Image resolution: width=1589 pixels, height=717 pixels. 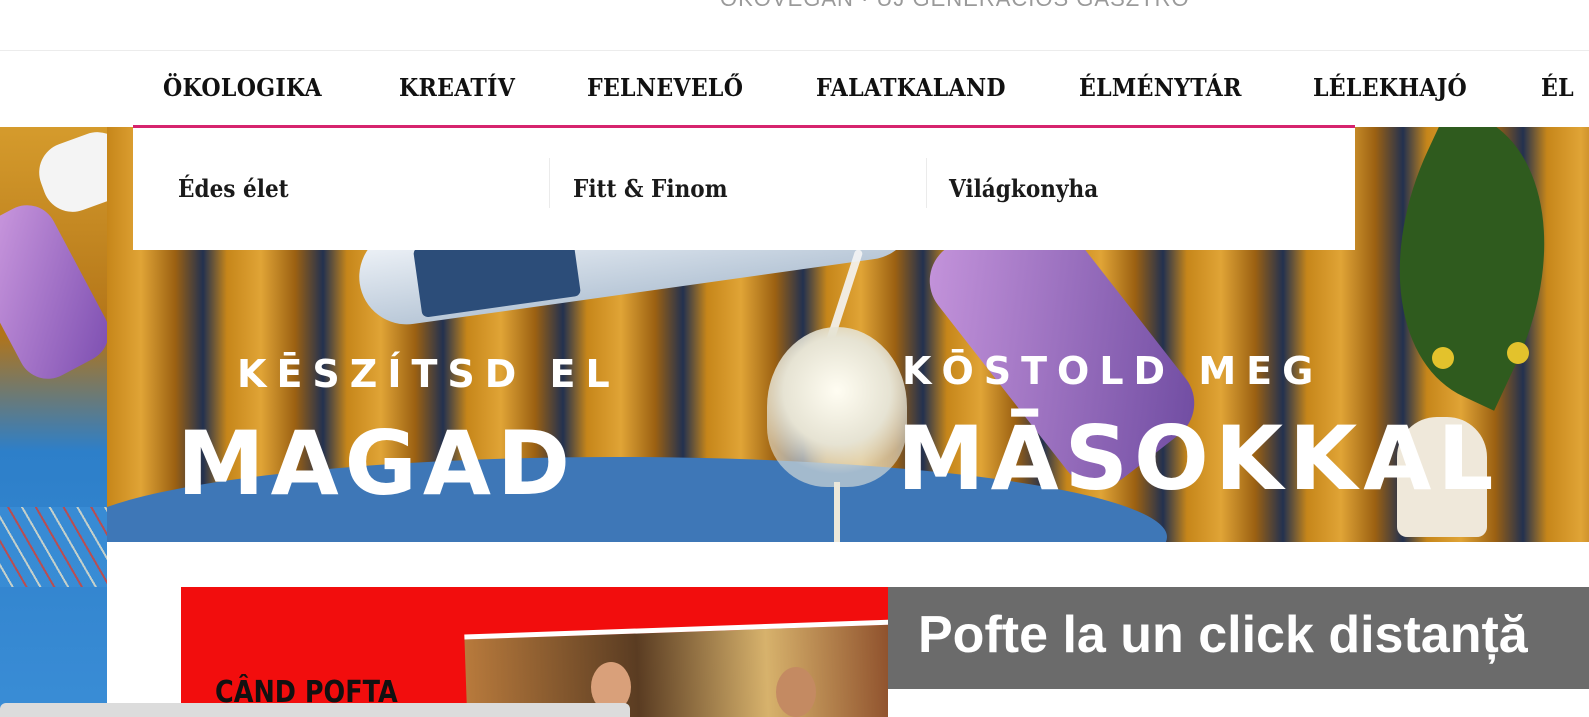 What do you see at coordinates (837, 407) in the screenshot?
I see `hero-glass-image` at bounding box center [837, 407].